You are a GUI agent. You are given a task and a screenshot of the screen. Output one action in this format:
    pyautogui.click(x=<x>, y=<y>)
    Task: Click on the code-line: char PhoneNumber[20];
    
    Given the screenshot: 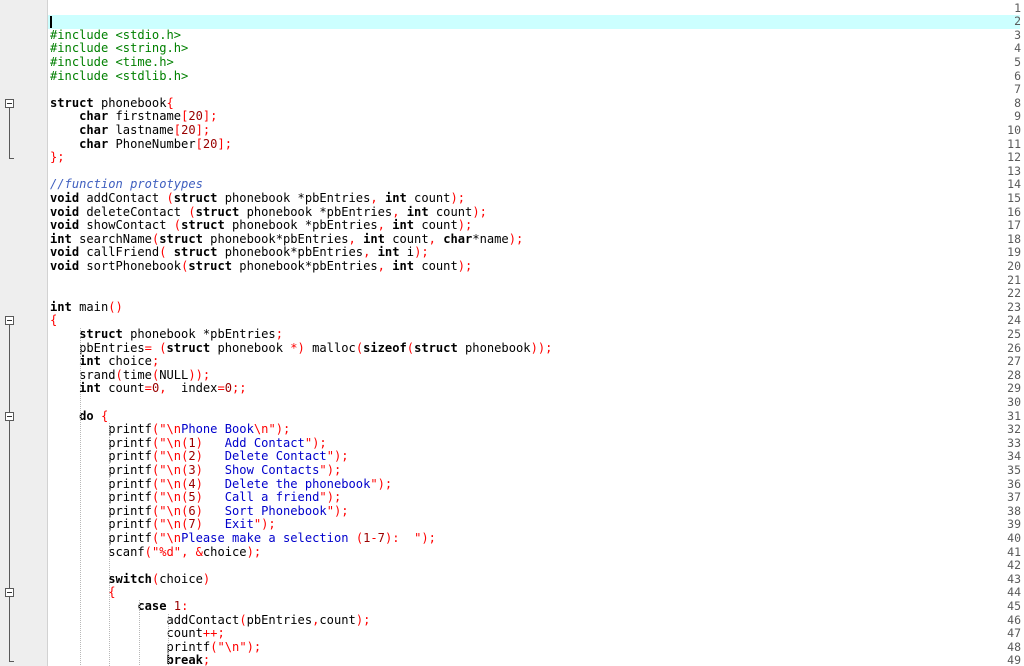 What is the action you would take?
    pyautogui.click(x=536, y=144)
    